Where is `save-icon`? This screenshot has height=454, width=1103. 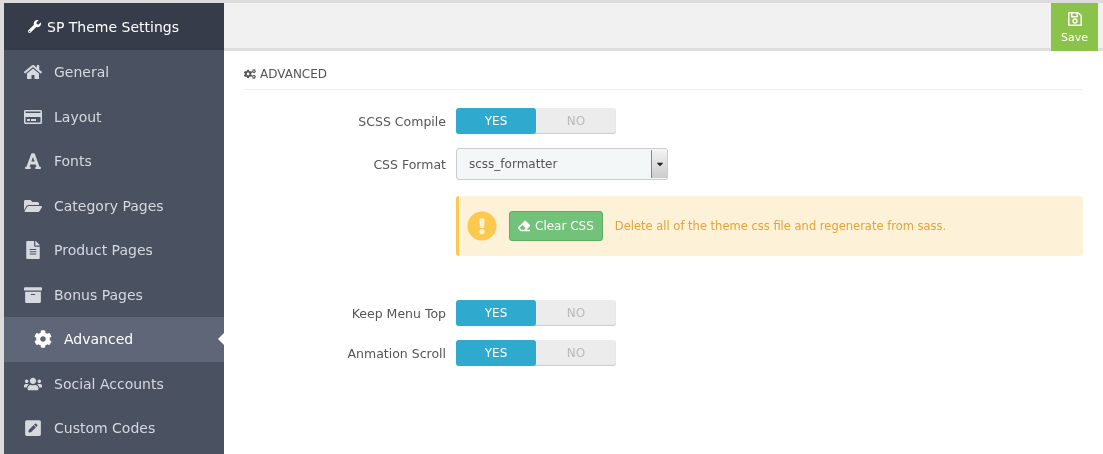 save-icon is located at coordinates (1074, 18).